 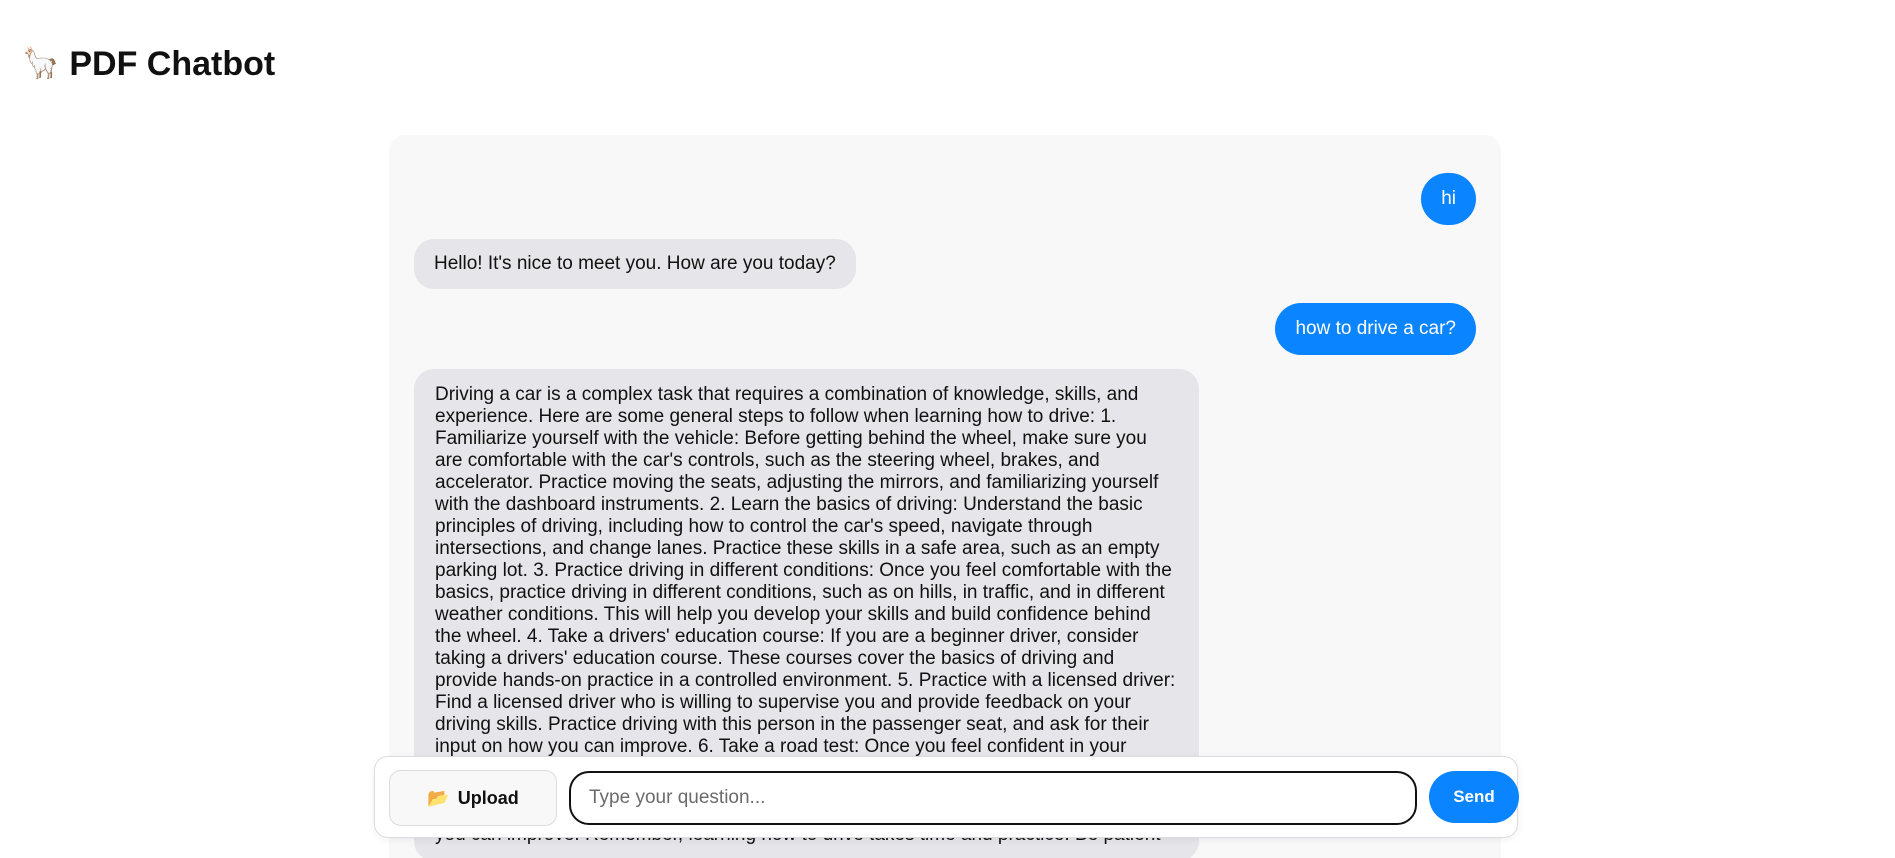 What do you see at coordinates (488, 797) in the screenshot?
I see `upload-button-label: Upload` at bounding box center [488, 797].